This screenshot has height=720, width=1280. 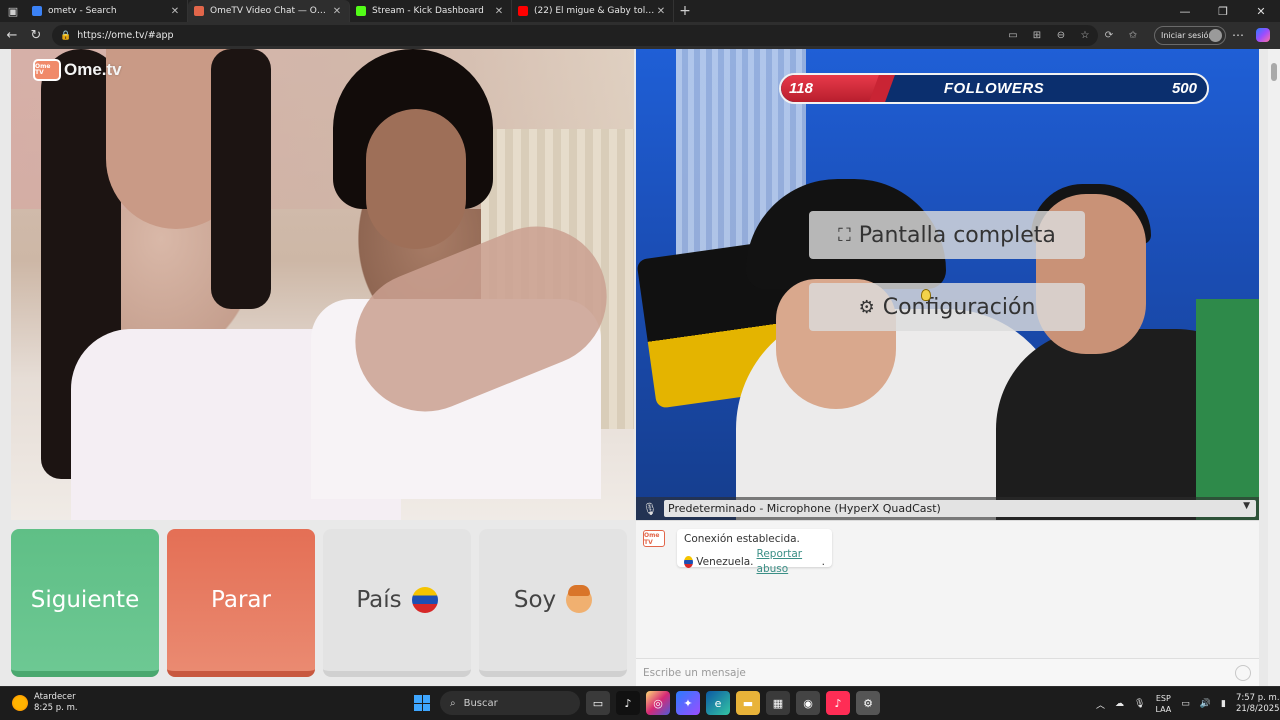 What do you see at coordinates (12, 35) in the screenshot?
I see `back-icon: ←` at bounding box center [12, 35].